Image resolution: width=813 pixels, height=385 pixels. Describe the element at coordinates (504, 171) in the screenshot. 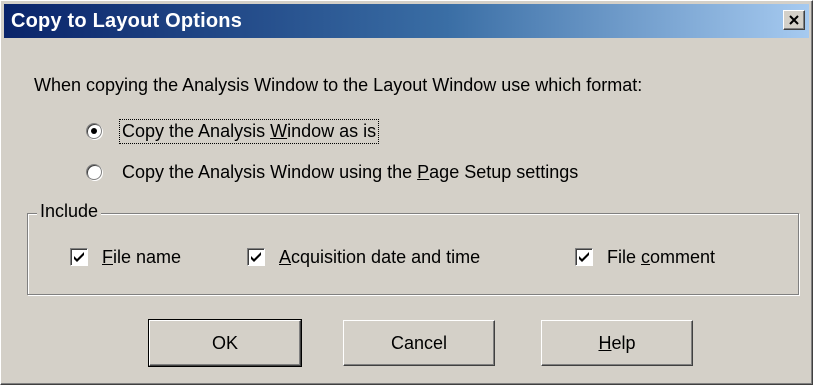

I see `label-text: age Setup settings` at that location.